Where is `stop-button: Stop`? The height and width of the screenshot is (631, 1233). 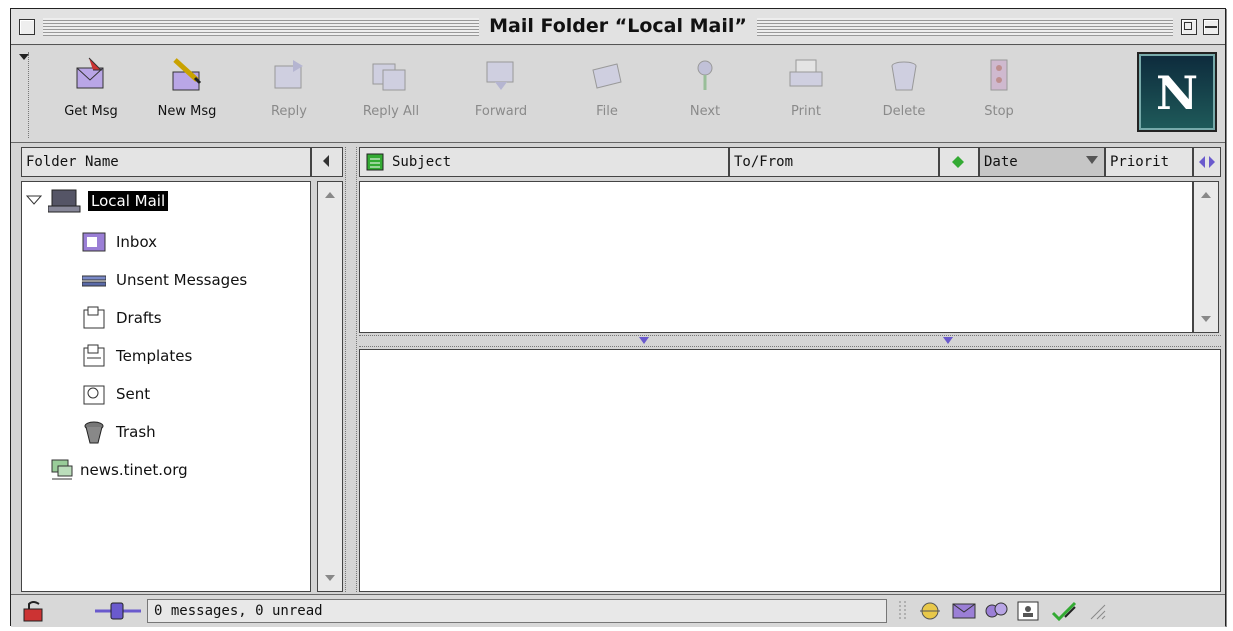
stop-button: Stop is located at coordinates (999, 96).